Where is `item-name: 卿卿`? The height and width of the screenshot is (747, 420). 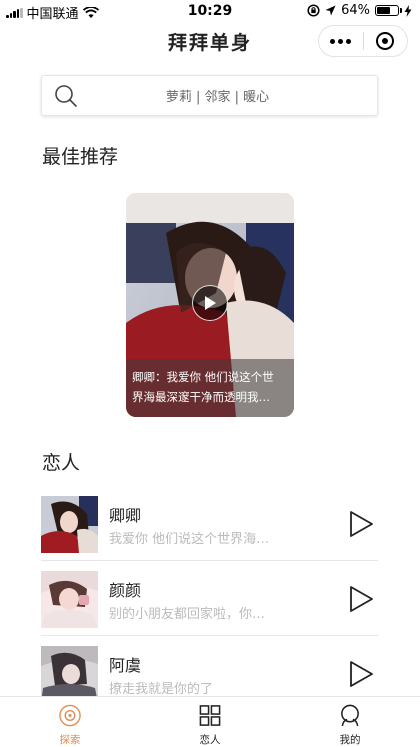
item-name: 卿卿 is located at coordinates (125, 515).